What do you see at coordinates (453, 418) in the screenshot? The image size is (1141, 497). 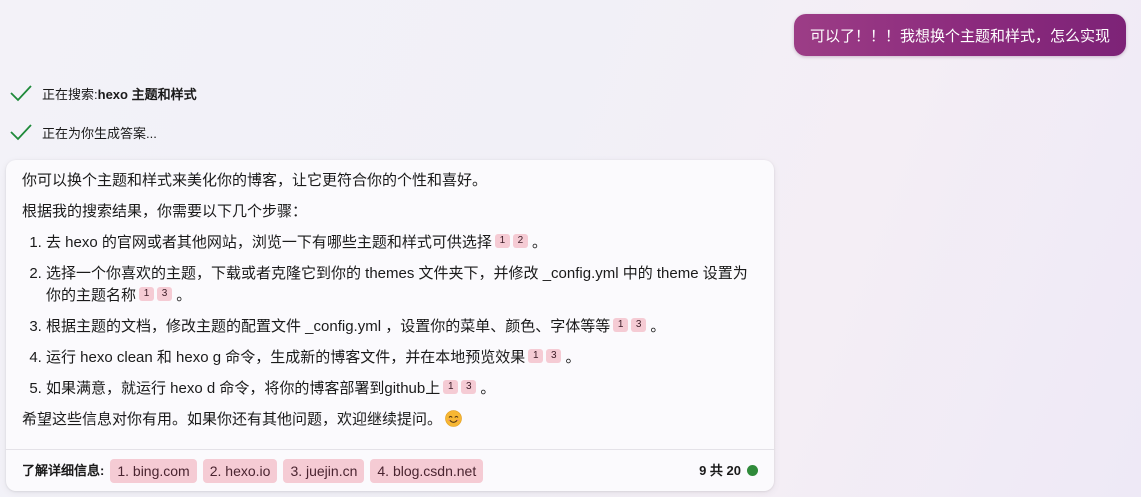 I see `smiling-face-emoji-icon` at bounding box center [453, 418].